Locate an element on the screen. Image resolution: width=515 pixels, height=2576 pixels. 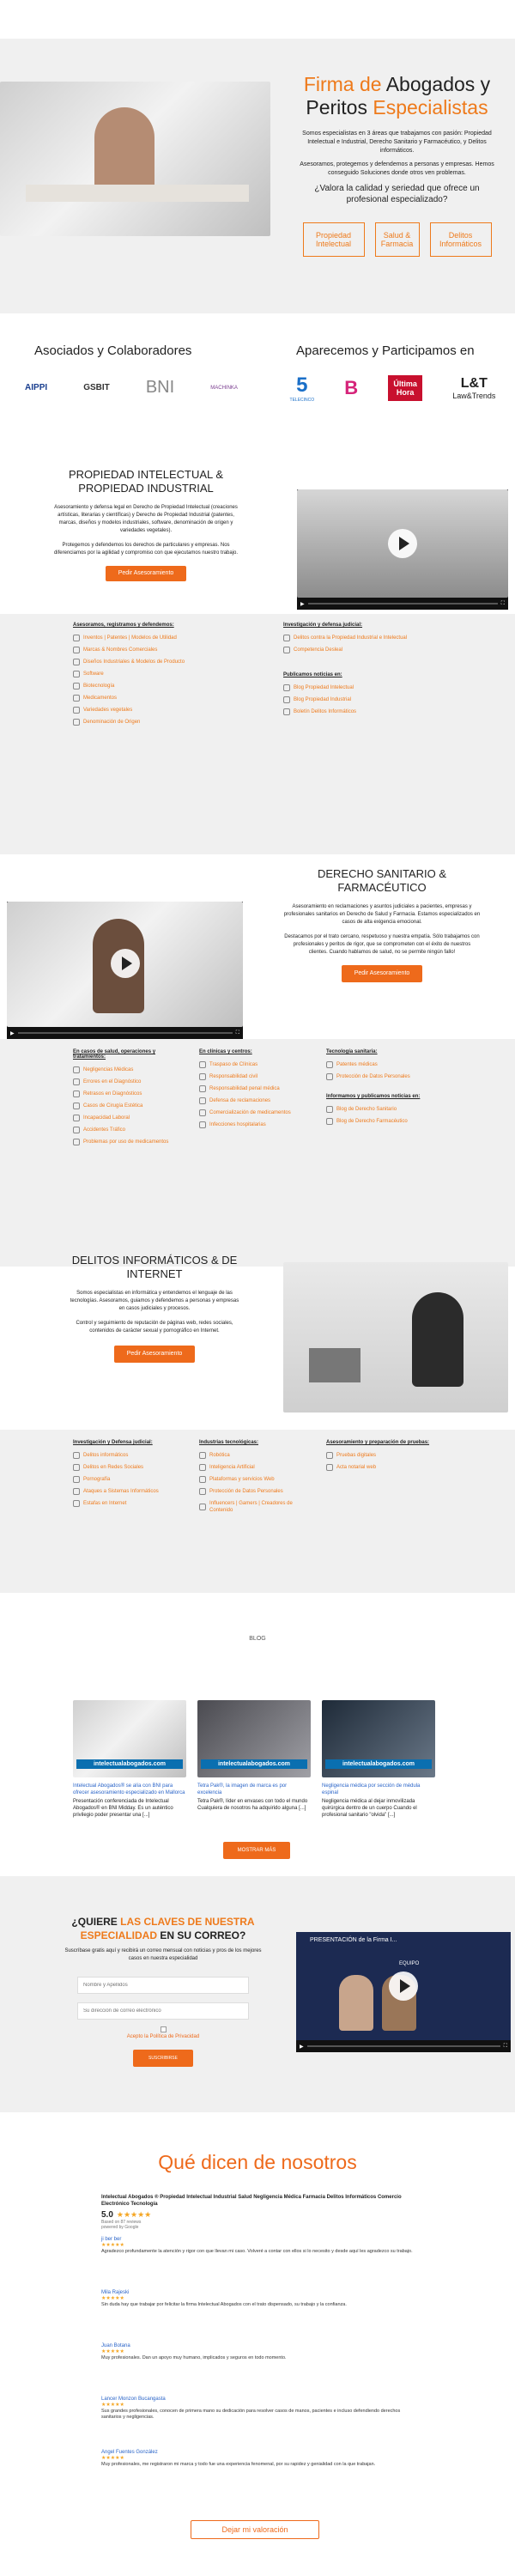
san-list-1-item-label: Accidentes Tráfico is located at coordinates (104, 1130).